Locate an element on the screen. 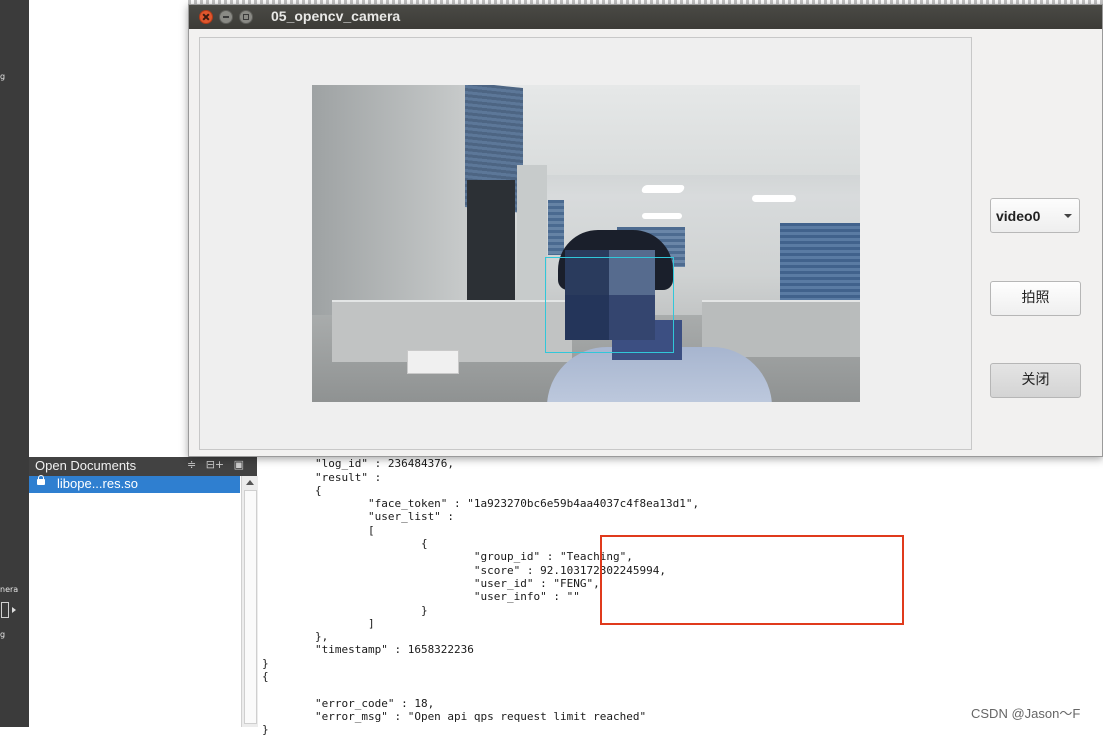 This screenshot has width=1103, height=737. ide-side-strip: g nera g is located at coordinates (14, 363).